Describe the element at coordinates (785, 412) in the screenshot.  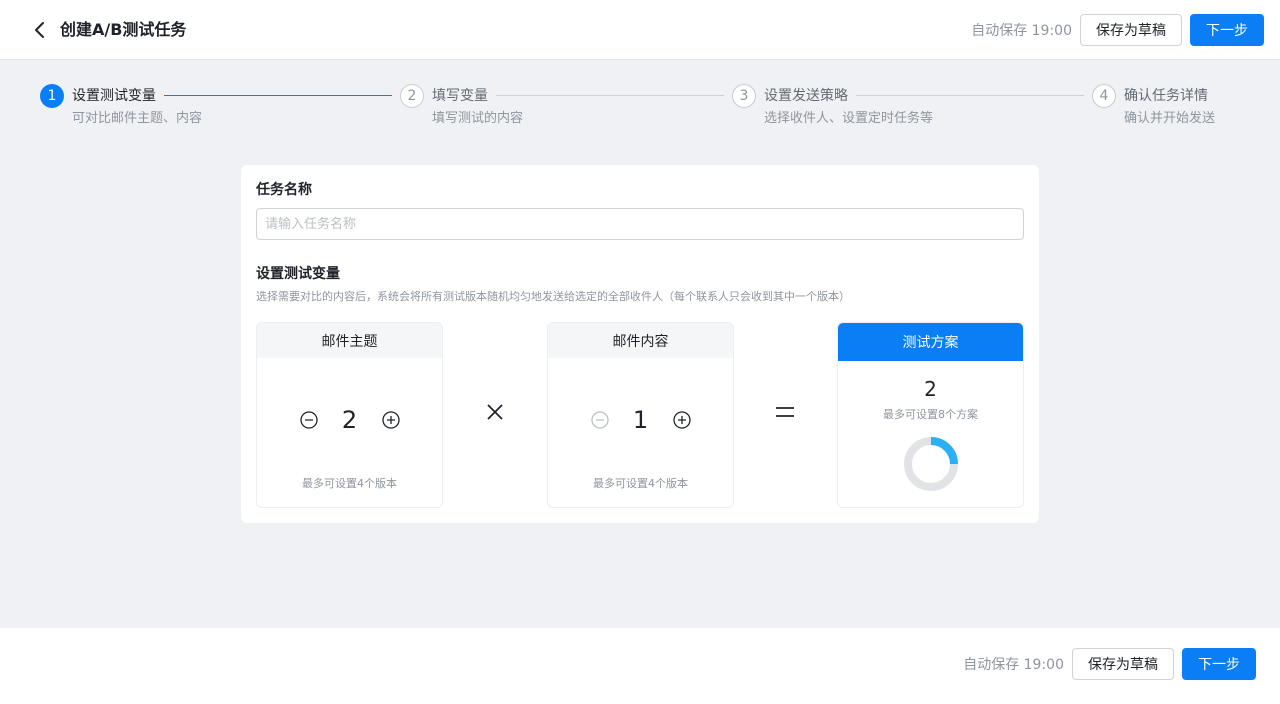
I see `equals-icon` at that location.